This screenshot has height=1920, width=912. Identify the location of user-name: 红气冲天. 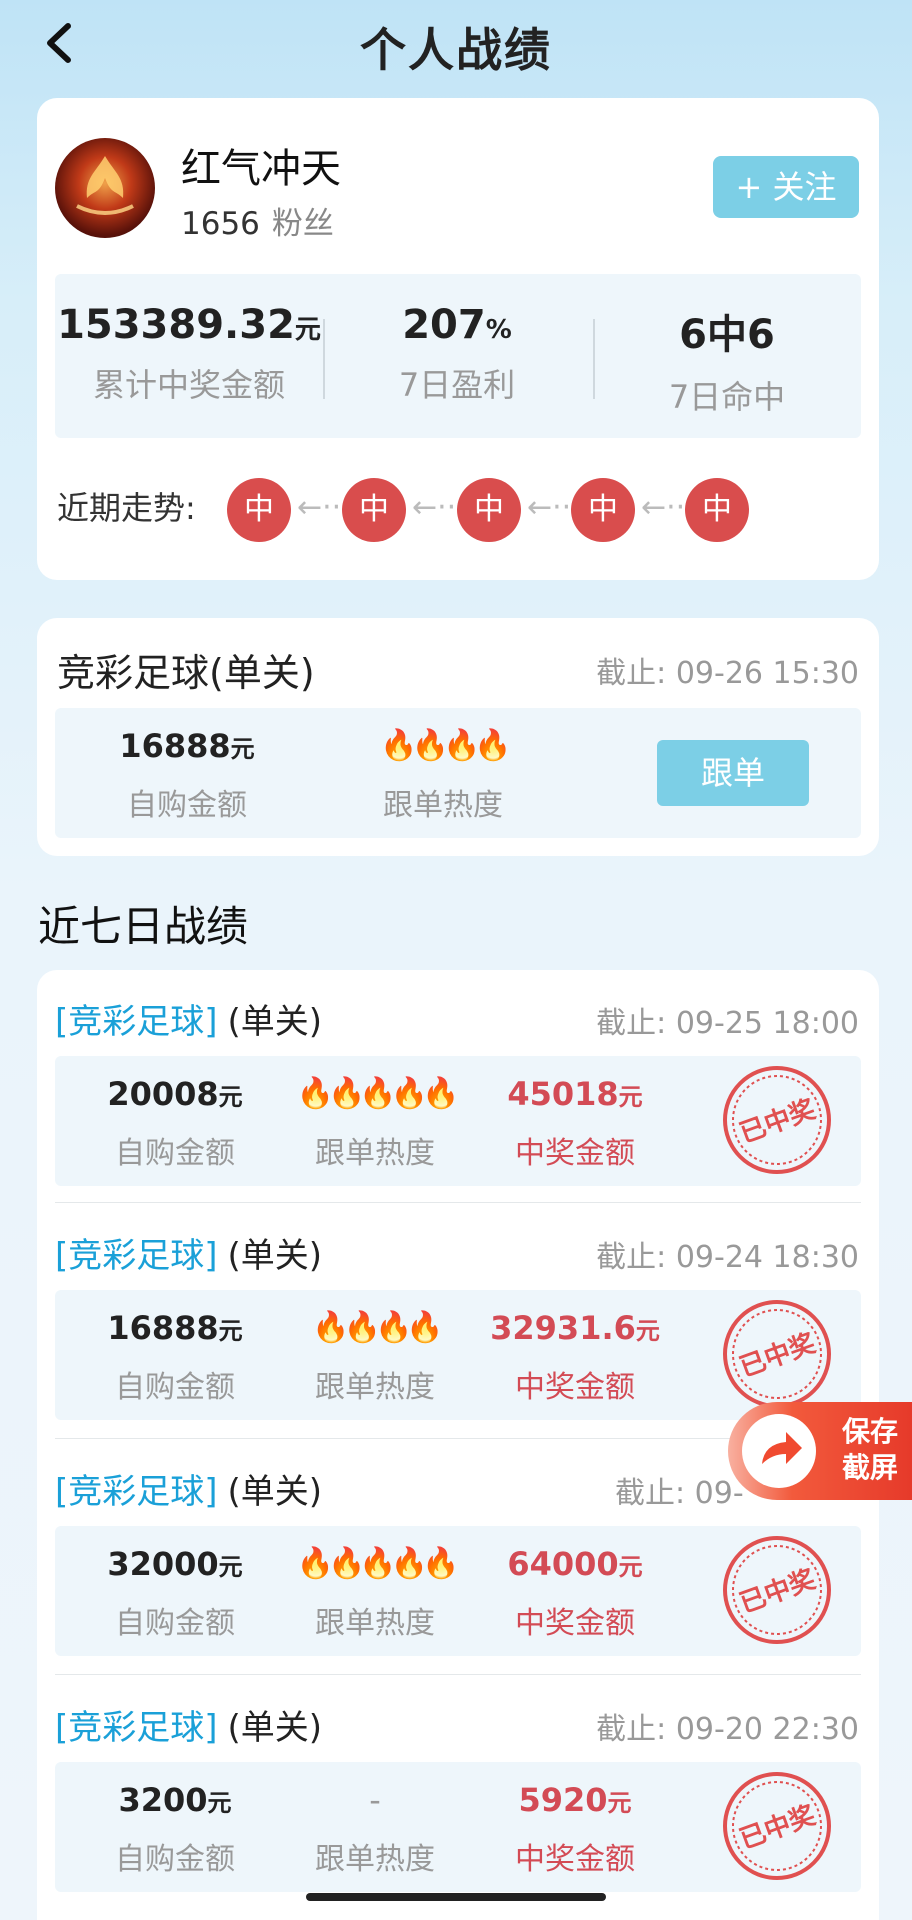
(261, 169).